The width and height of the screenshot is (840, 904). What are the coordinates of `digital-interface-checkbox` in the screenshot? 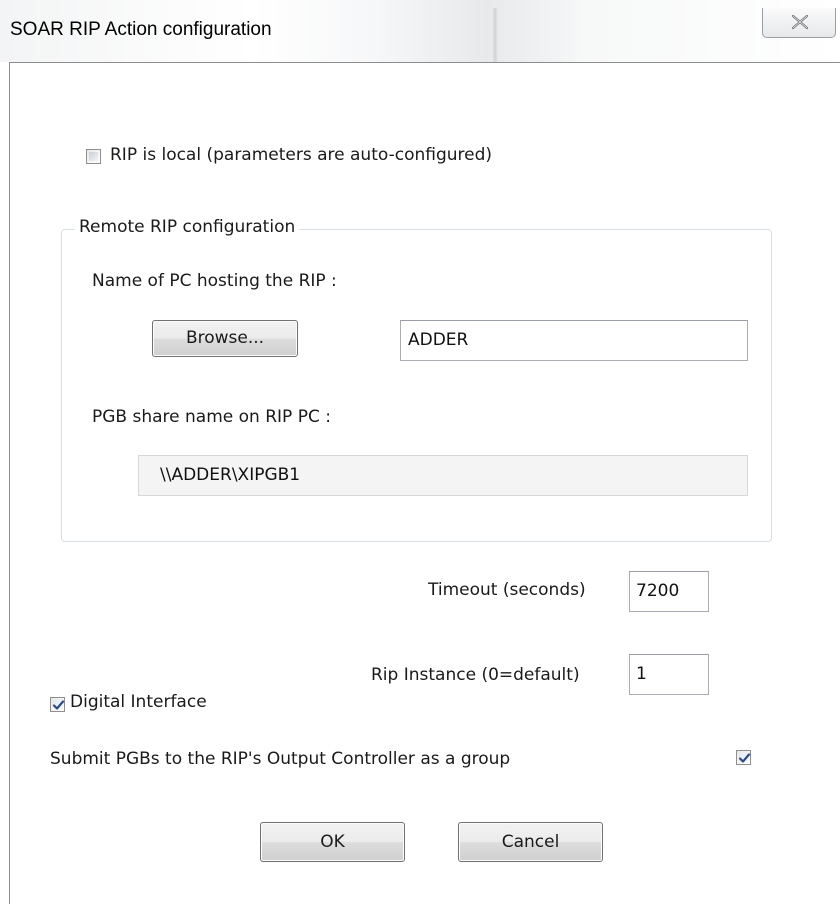 It's located at (57, 704).